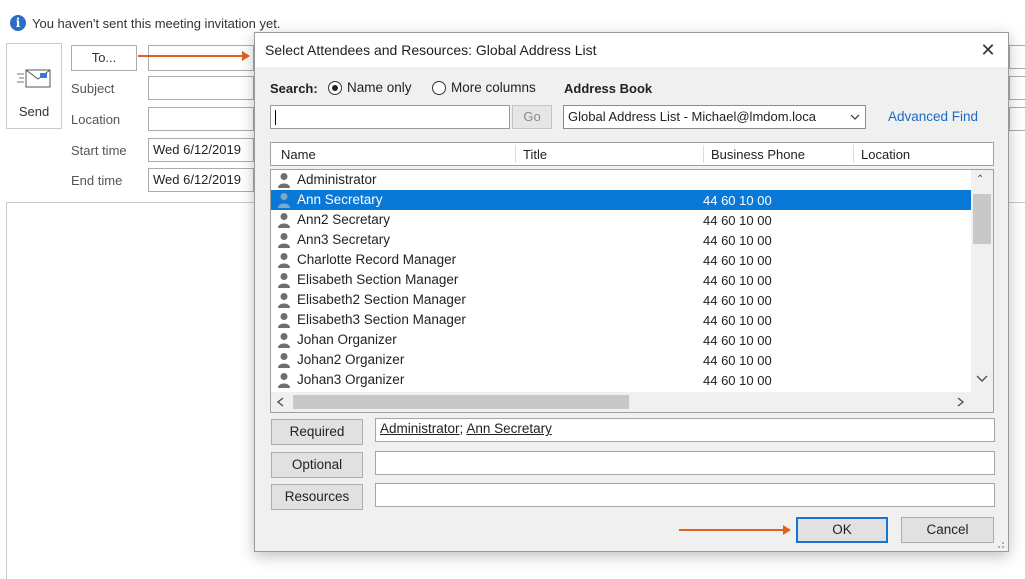 The image size is (1025, 579). I want to click on radio-more-columns: More columns, so click(484, 87).